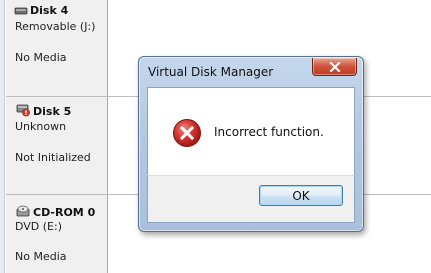 The image size is (431, 273). I want to click on disk-row-disk-5: Disk 5 Unknown Not Initialized, so click(56, 144).